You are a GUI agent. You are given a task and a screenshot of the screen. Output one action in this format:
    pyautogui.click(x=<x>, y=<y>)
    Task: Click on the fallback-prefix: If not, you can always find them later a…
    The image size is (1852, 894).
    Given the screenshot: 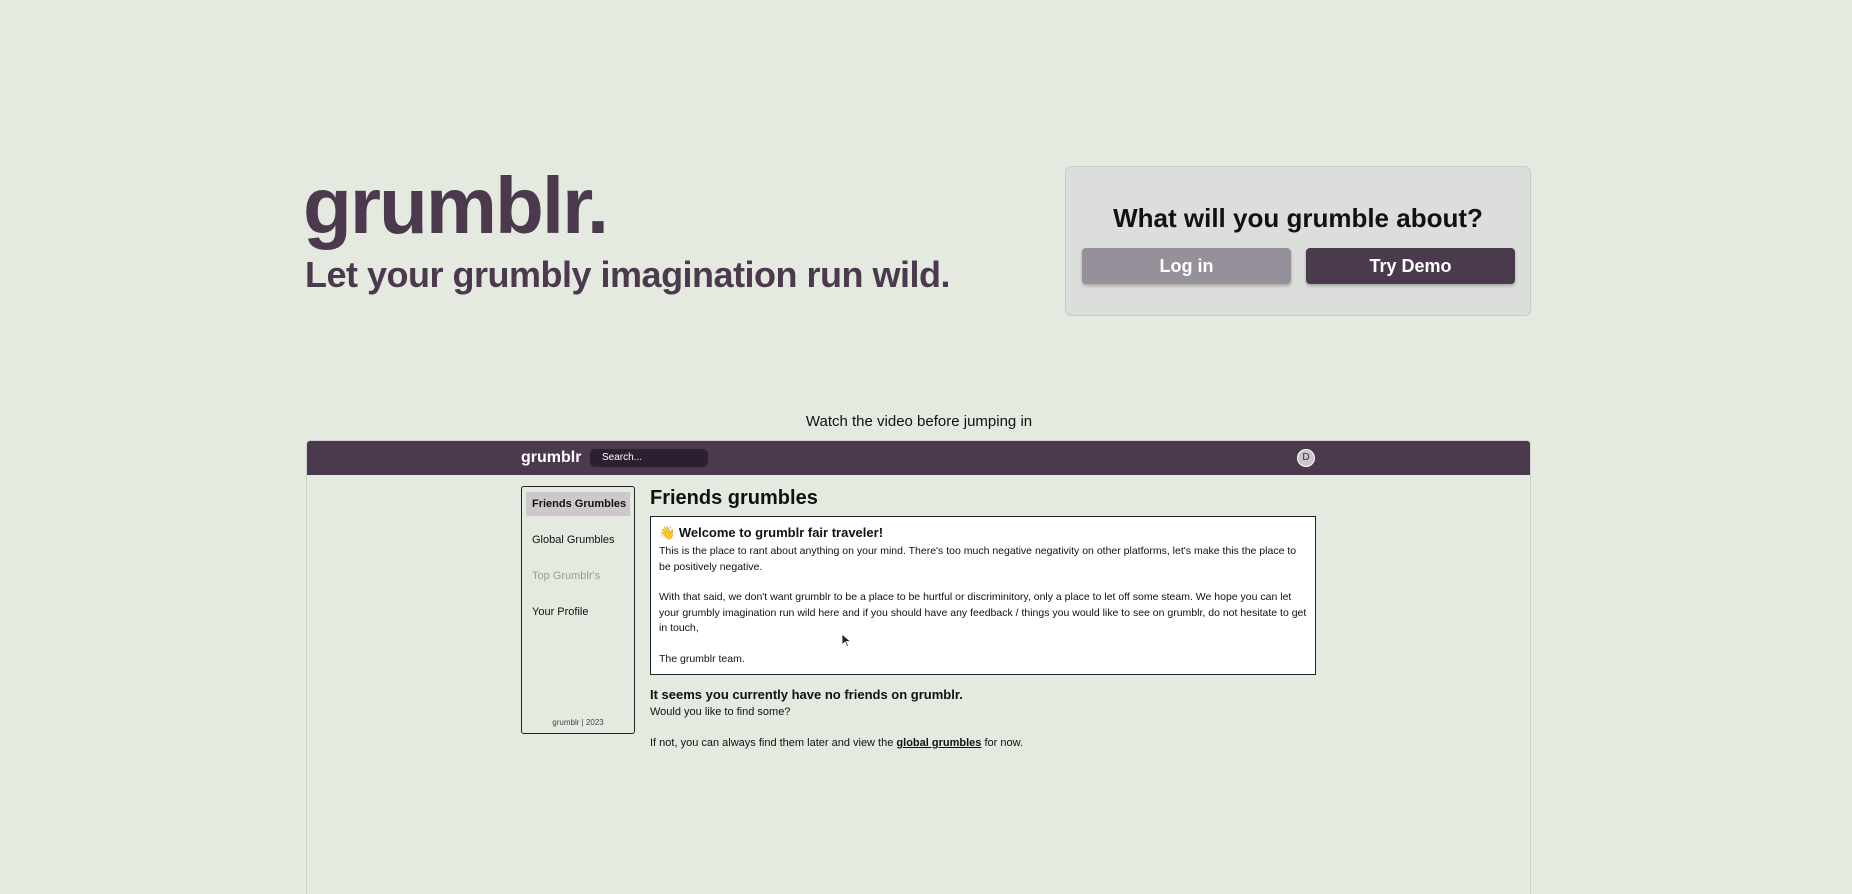 What is the action you would take?
    pyautogui.click(x=773, y=743)
    